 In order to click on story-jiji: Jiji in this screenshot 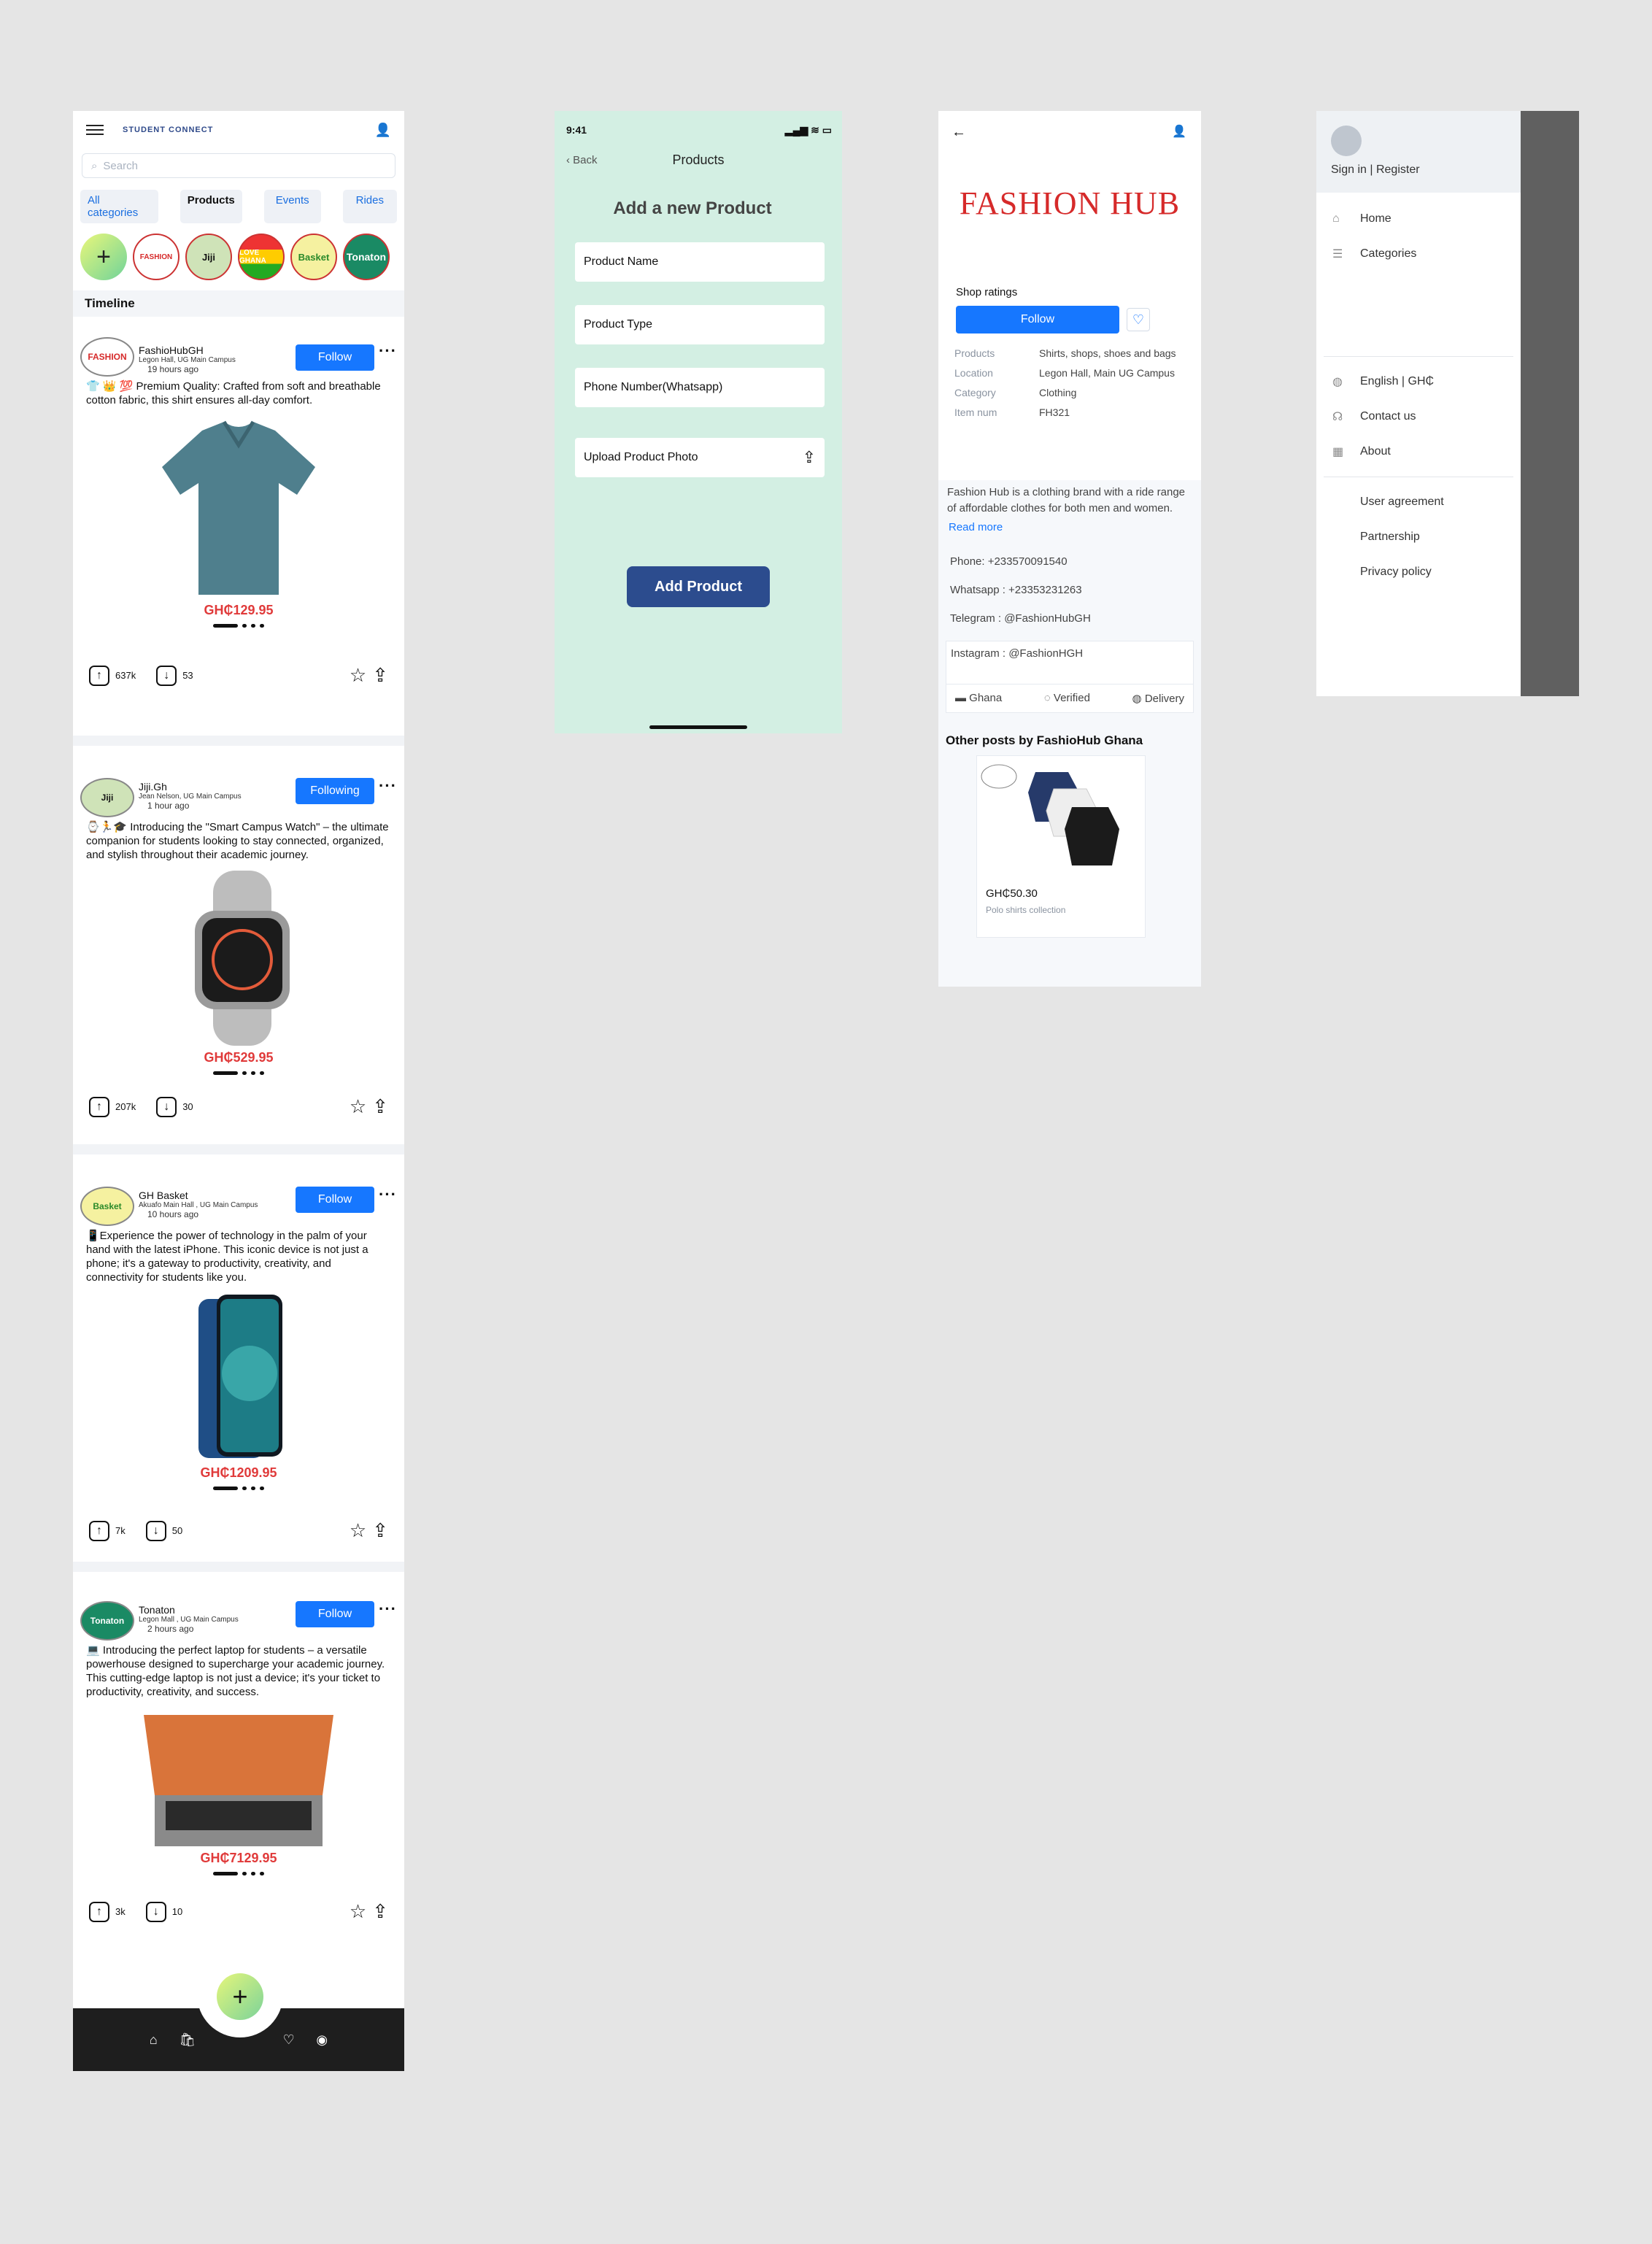, I will do `click(209, 257)`.